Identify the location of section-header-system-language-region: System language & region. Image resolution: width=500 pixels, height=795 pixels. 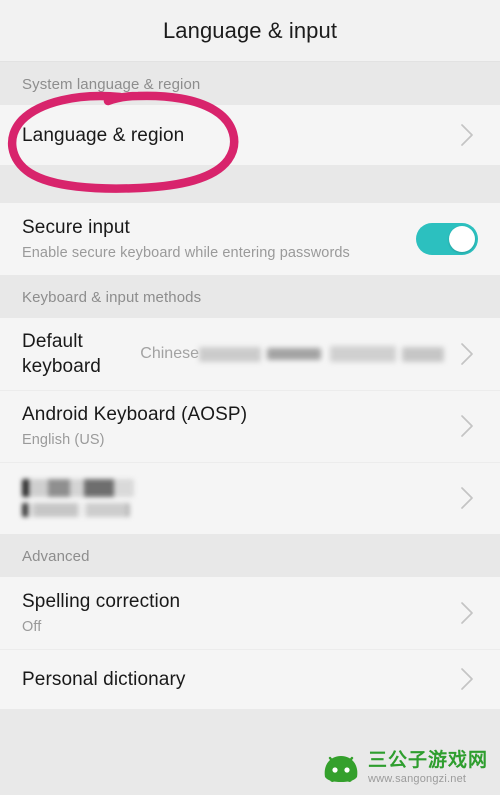
(250, 83).